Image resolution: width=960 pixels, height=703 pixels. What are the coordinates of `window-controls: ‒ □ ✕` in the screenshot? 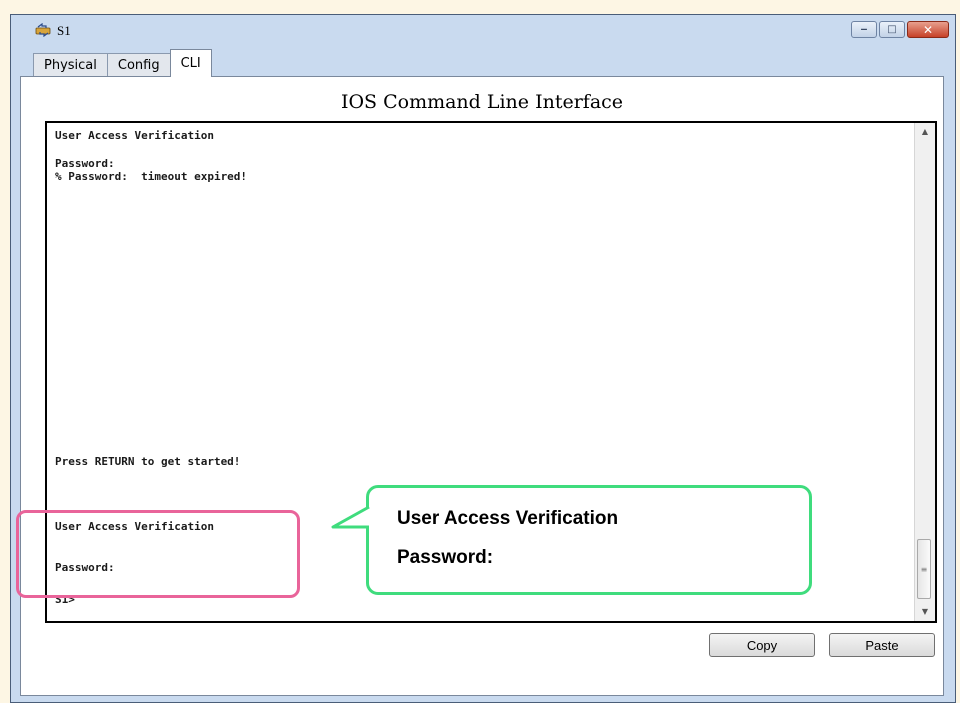 It's located at (900, 29).